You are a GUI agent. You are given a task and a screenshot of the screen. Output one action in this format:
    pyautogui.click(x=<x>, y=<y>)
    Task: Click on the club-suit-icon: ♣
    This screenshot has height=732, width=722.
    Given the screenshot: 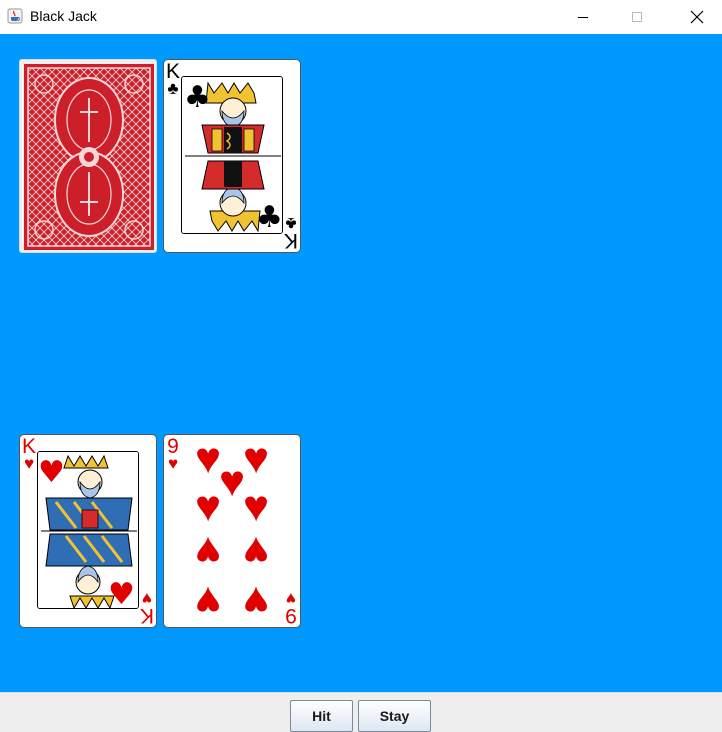 What is the action you would take?
    pyautogui.click(x=173, y=88)
    